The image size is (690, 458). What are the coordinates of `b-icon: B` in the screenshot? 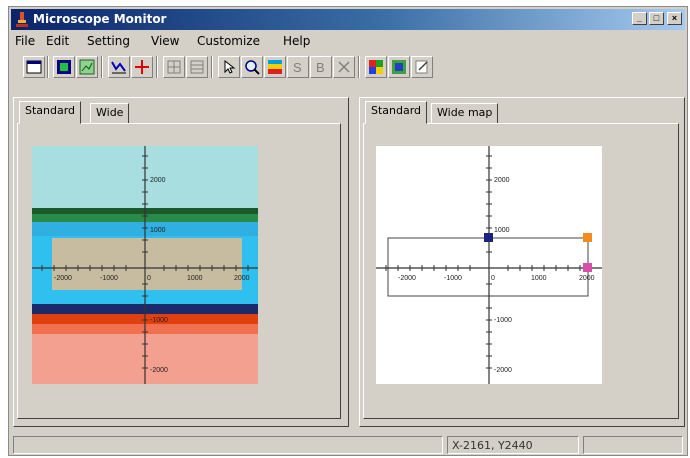 It's located at (321, 67).